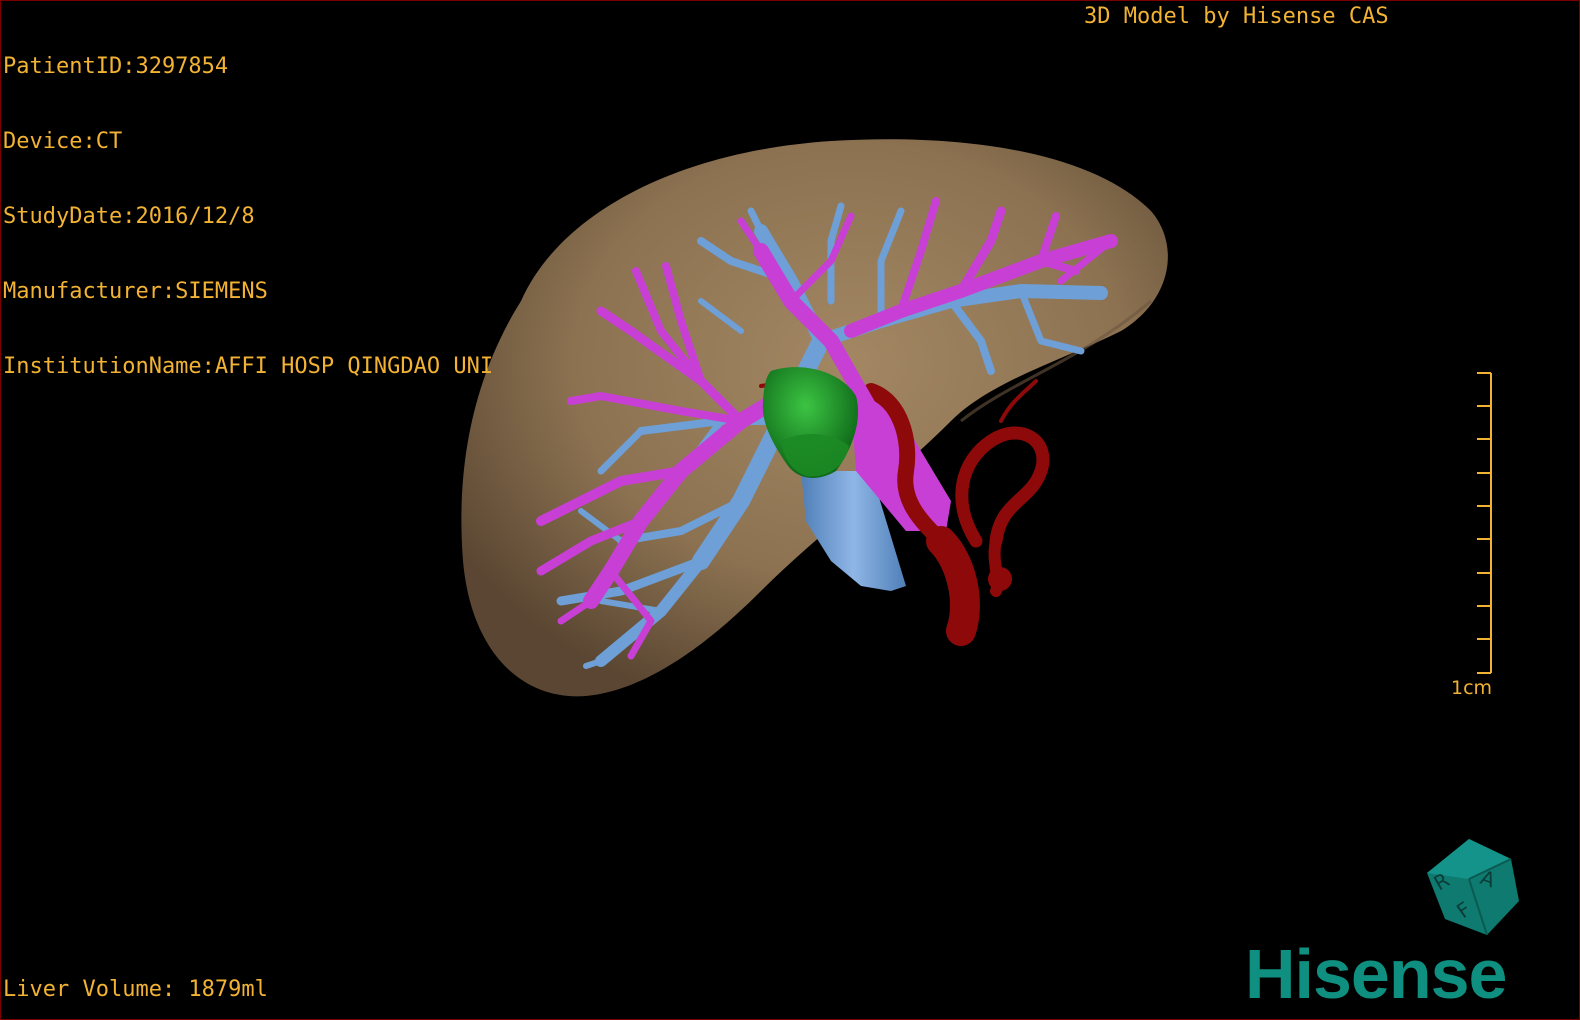  Describe the element at coordinates (63, 141) in the screenshot. I see `device-text: Device:CT` at that location.